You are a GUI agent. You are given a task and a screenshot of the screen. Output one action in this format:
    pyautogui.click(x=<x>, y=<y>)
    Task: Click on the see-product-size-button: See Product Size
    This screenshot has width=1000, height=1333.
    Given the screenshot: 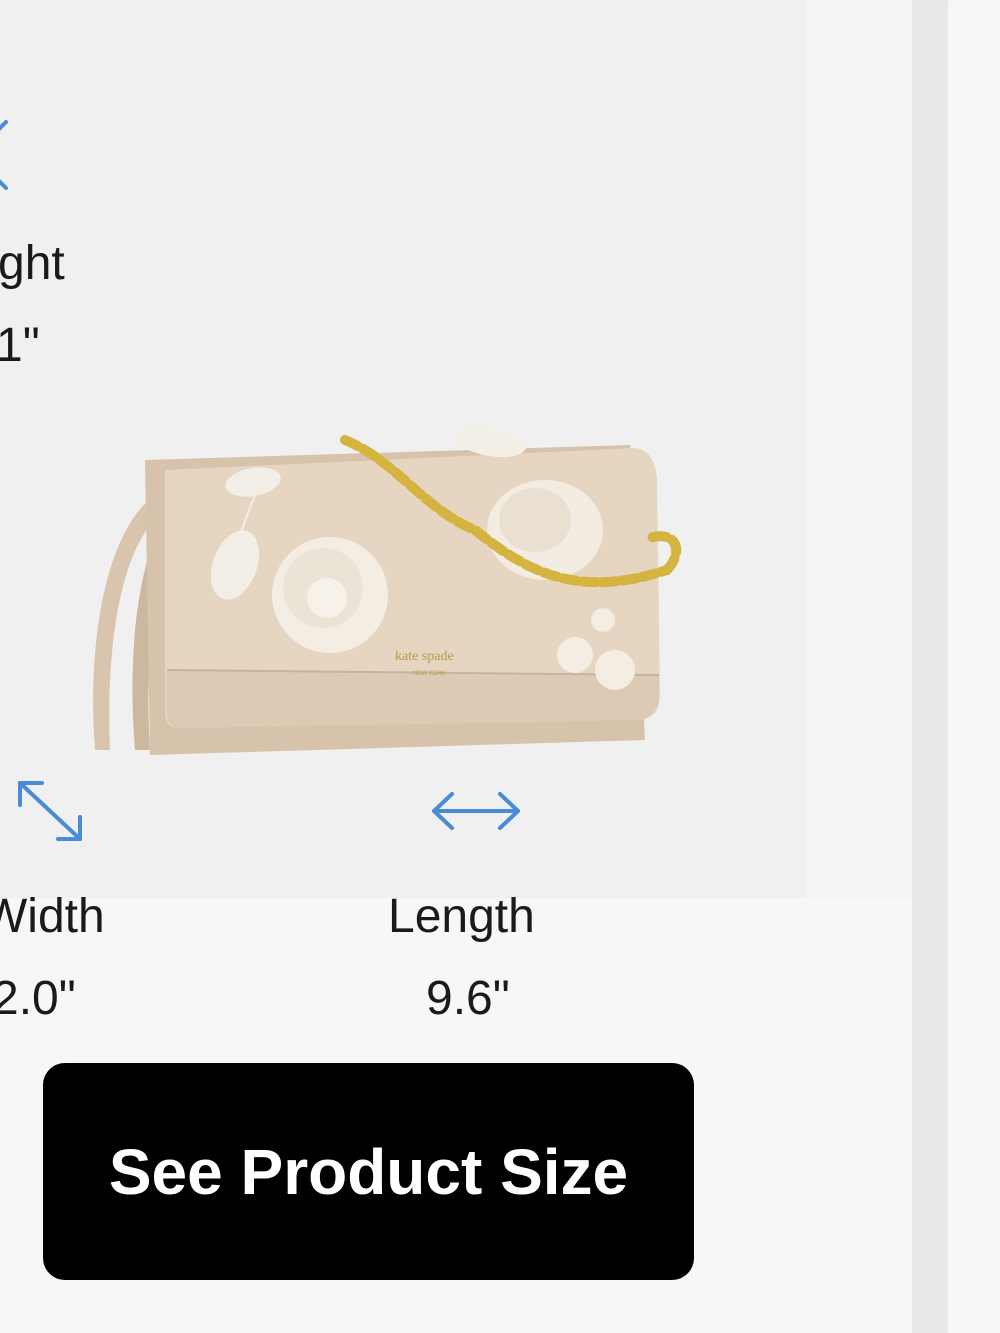 What is the action you would take?
    pyautogui.click(x=368, y=1171)
    